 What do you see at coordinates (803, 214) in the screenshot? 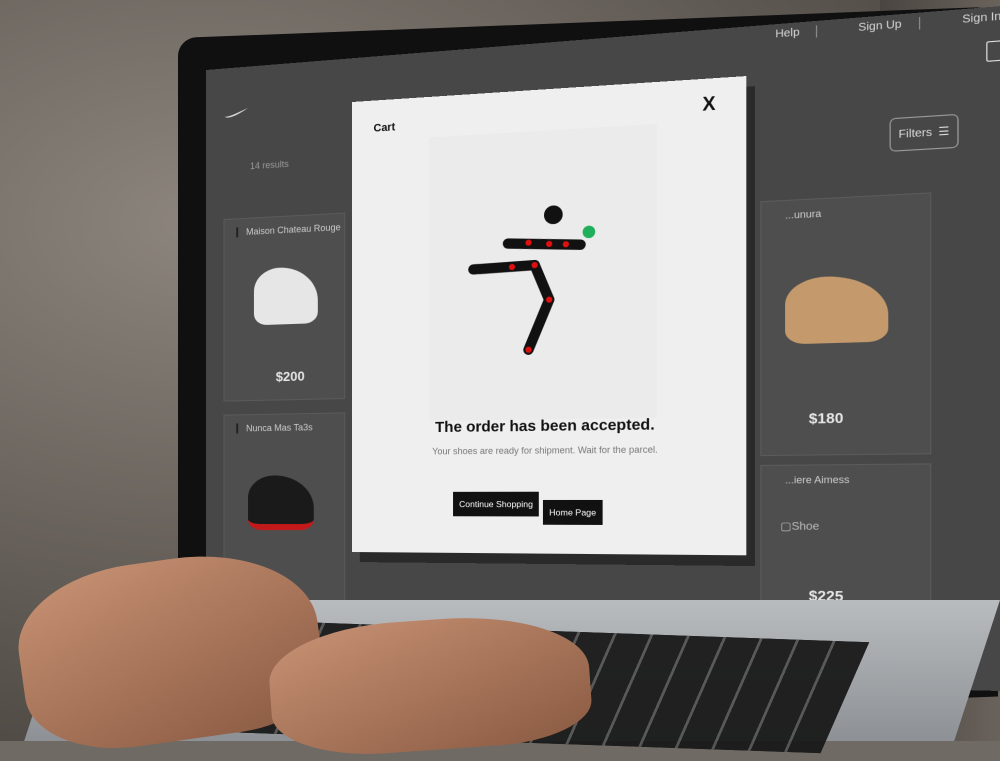
I see `product-name: ...unura` at bounding box center [803, 214].